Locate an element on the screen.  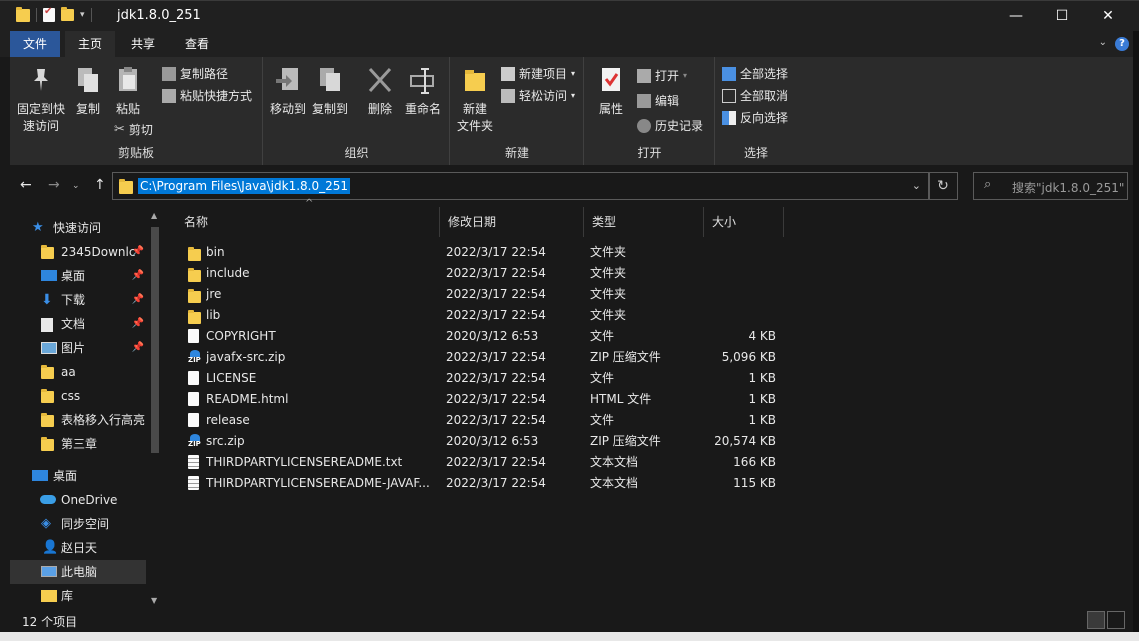
nav-quick-access-item: 表格移入行高亮 is located at coordinates (78, 420).